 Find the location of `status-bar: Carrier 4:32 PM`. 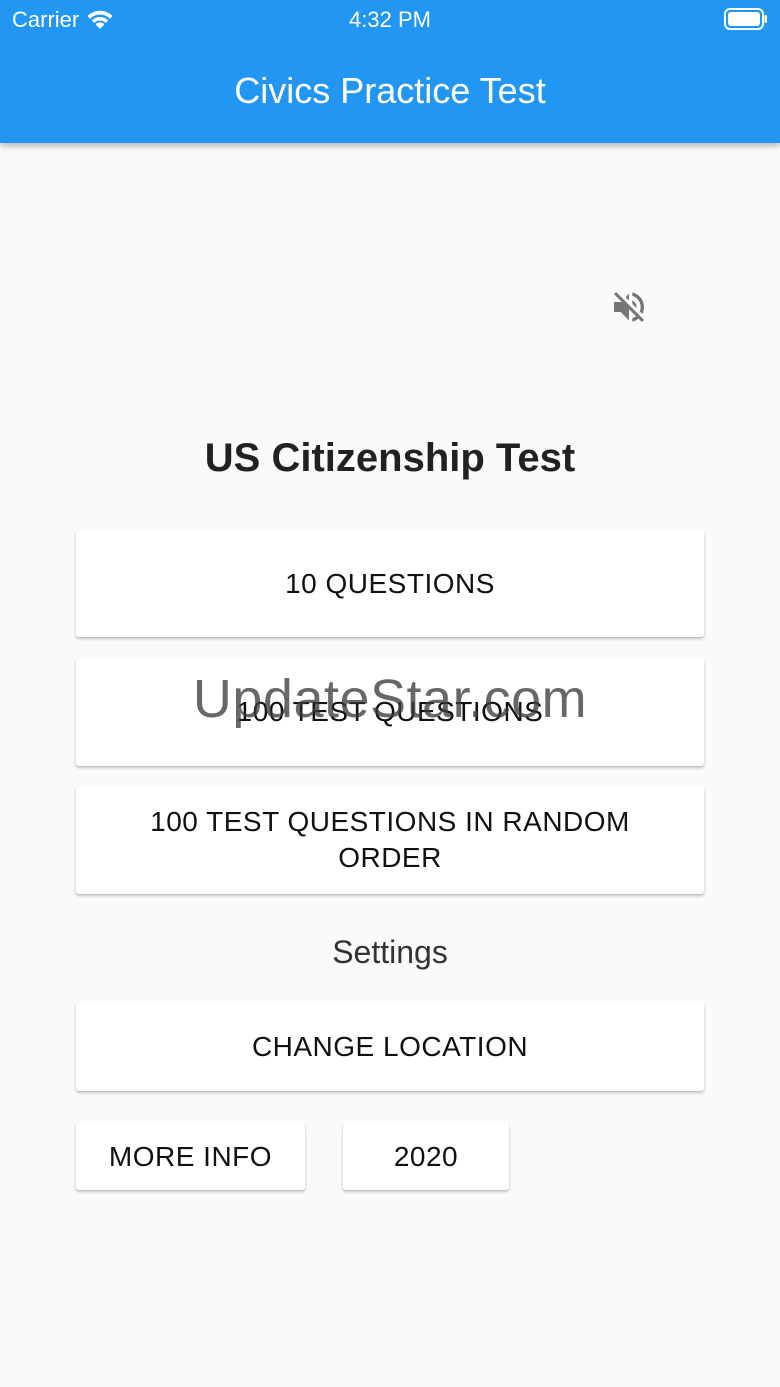

status-bar: Carrier 4:32 PM is located at coordinates (390, 20).